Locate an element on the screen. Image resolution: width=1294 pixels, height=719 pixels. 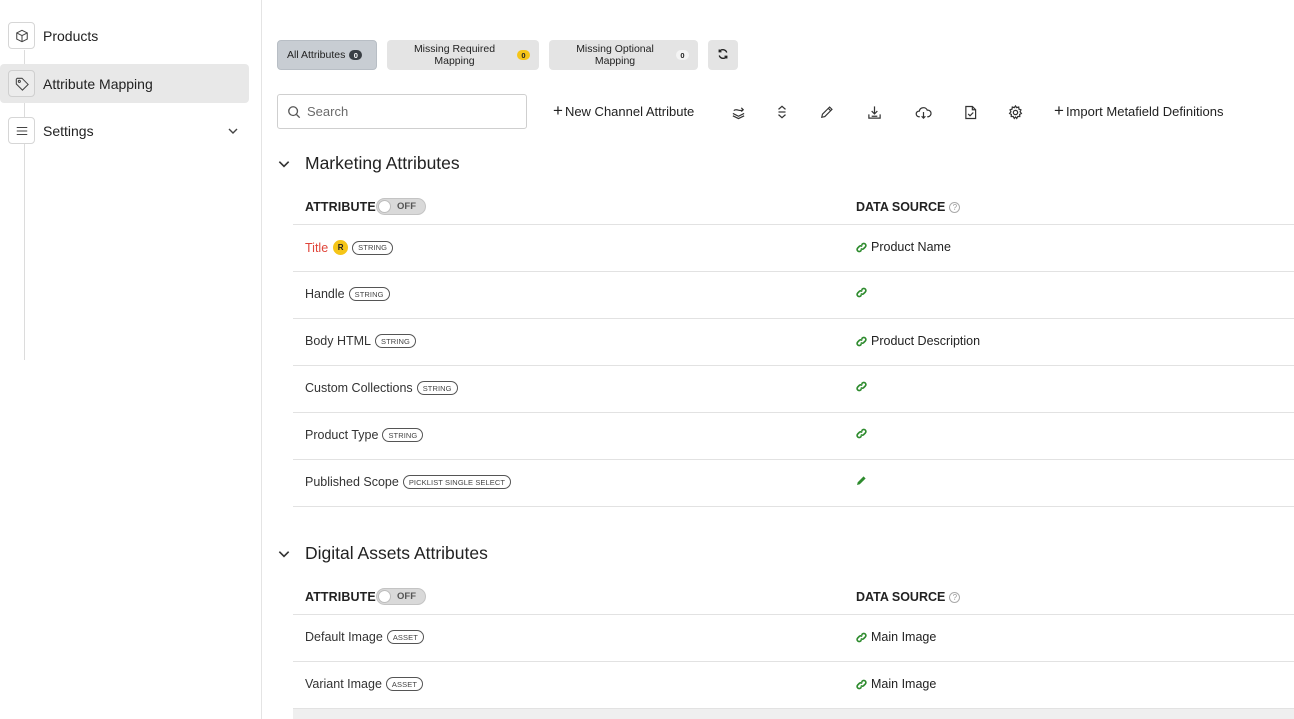
file-check-icon is located at coordinates (970, 112).